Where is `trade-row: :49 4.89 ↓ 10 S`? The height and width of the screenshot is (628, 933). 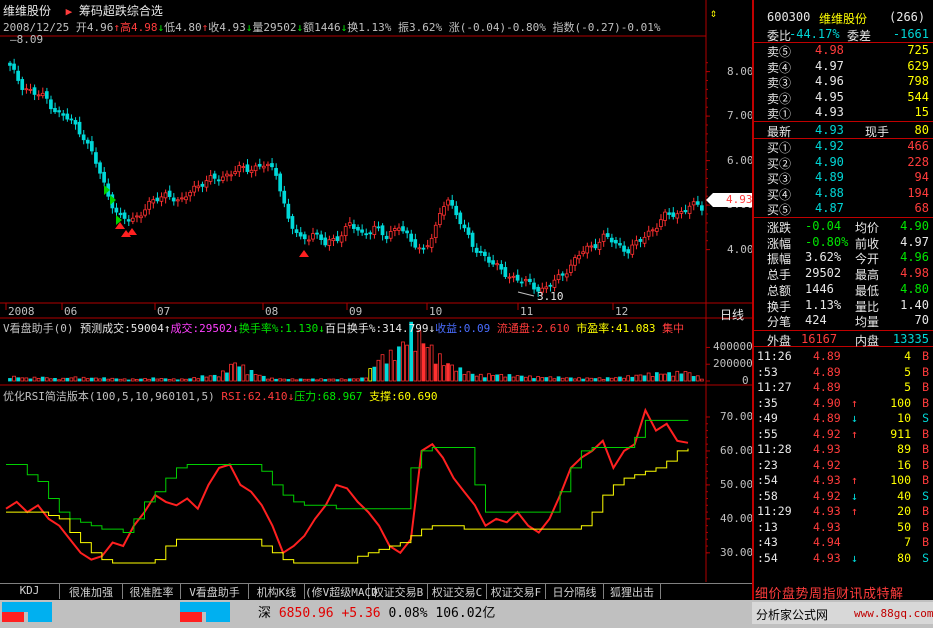 trade-row: :49 4.89 ↓ 10 S is located at coordinates (844, 419).